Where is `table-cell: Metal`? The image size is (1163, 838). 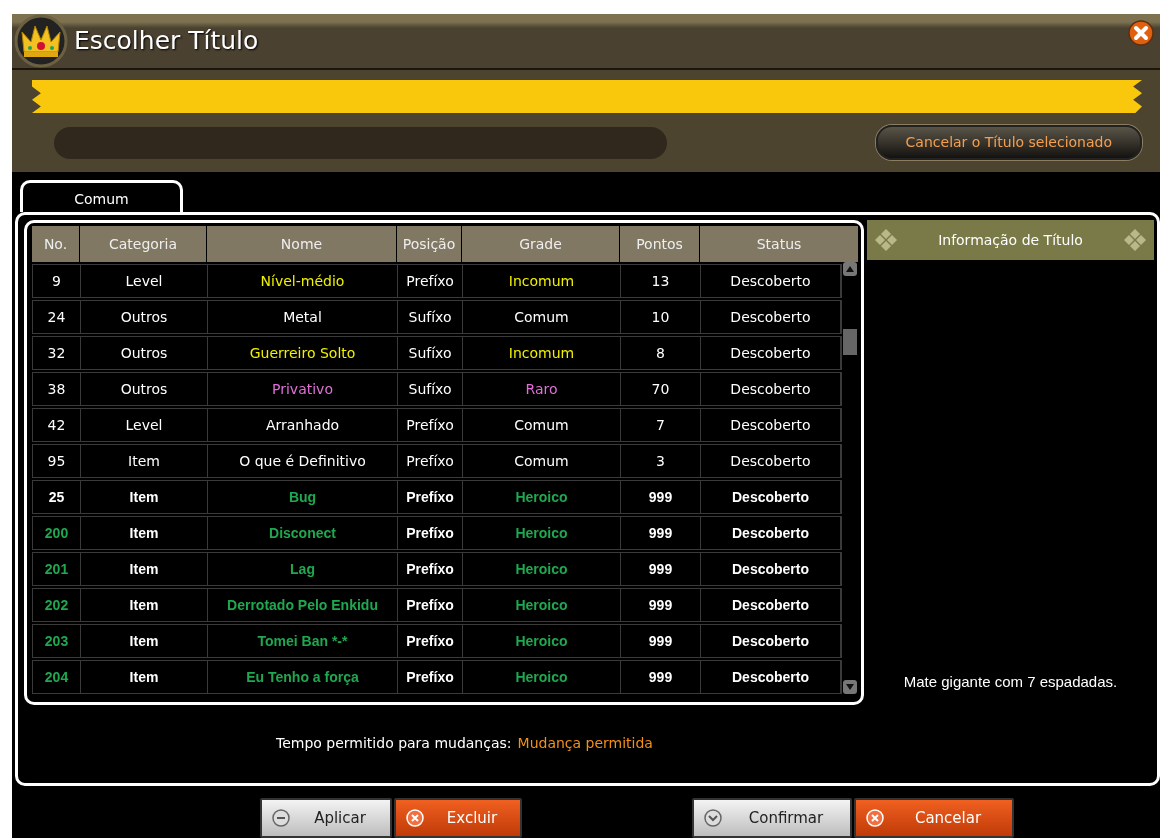 table-cell: Metal is located at coordinates (303, 317).